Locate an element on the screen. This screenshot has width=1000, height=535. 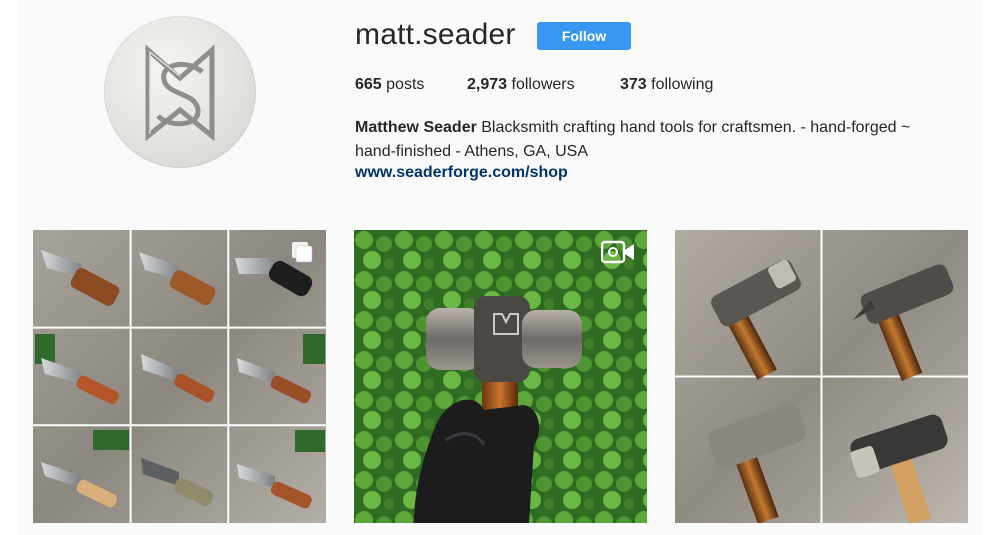
stat-followers: 2,973 followers is located at coordinates (521, 85).